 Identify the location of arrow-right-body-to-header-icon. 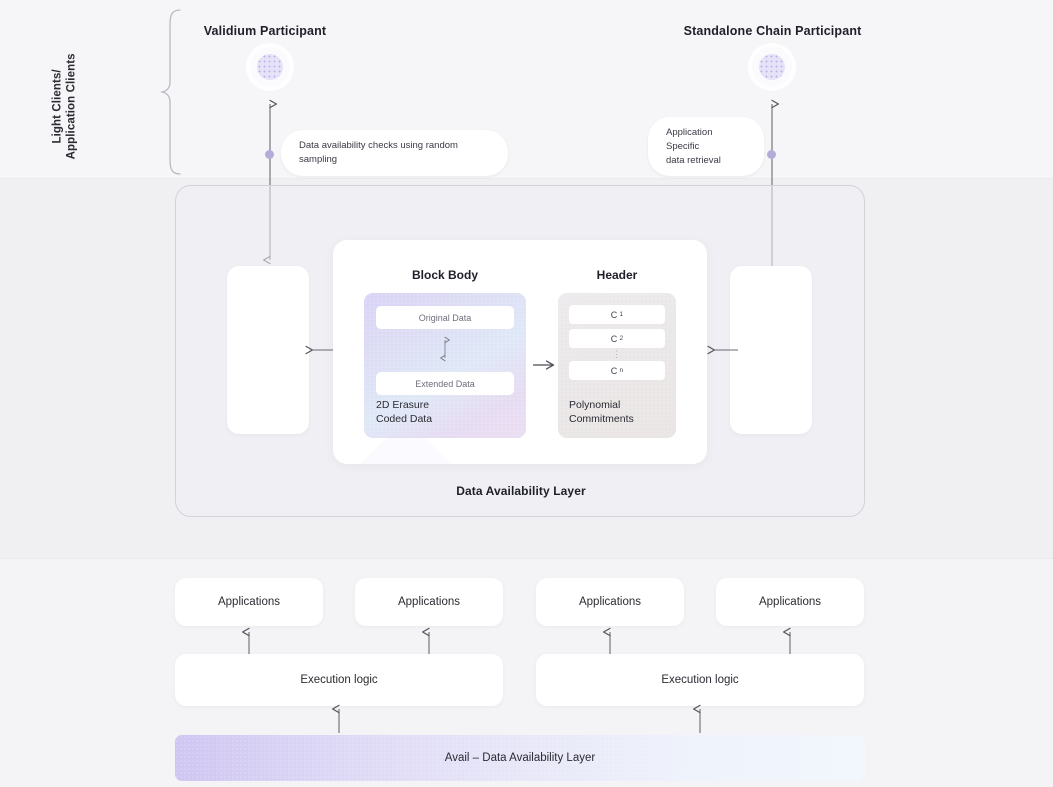
(544, 365).